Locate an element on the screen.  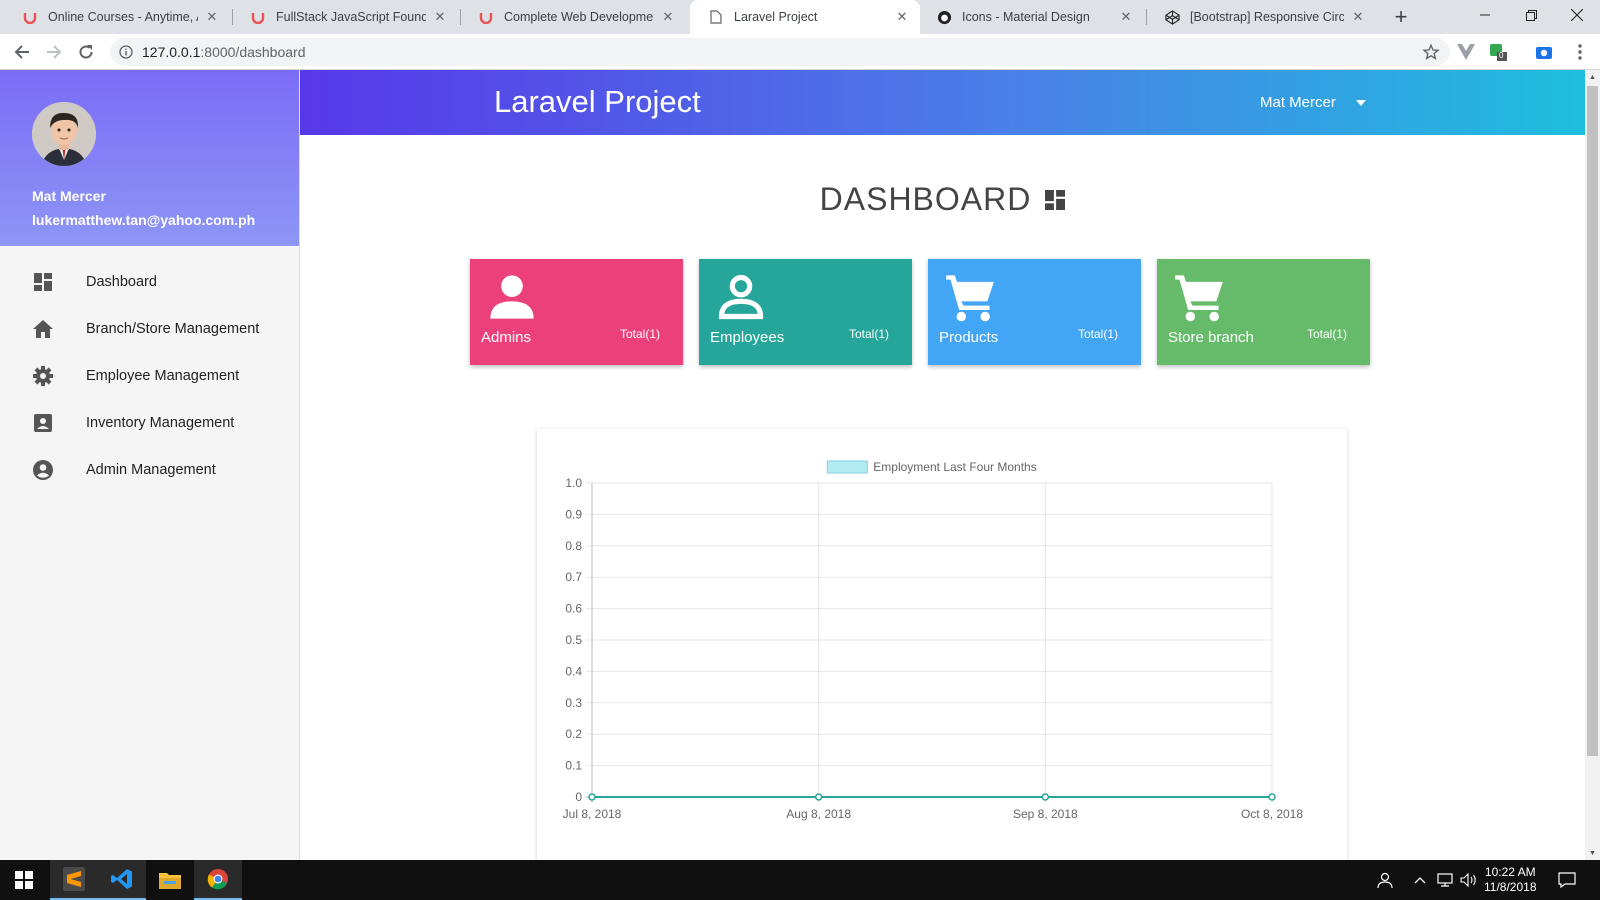
sidebar-item-employee: Employee Management is located at coordinates (149, 375).